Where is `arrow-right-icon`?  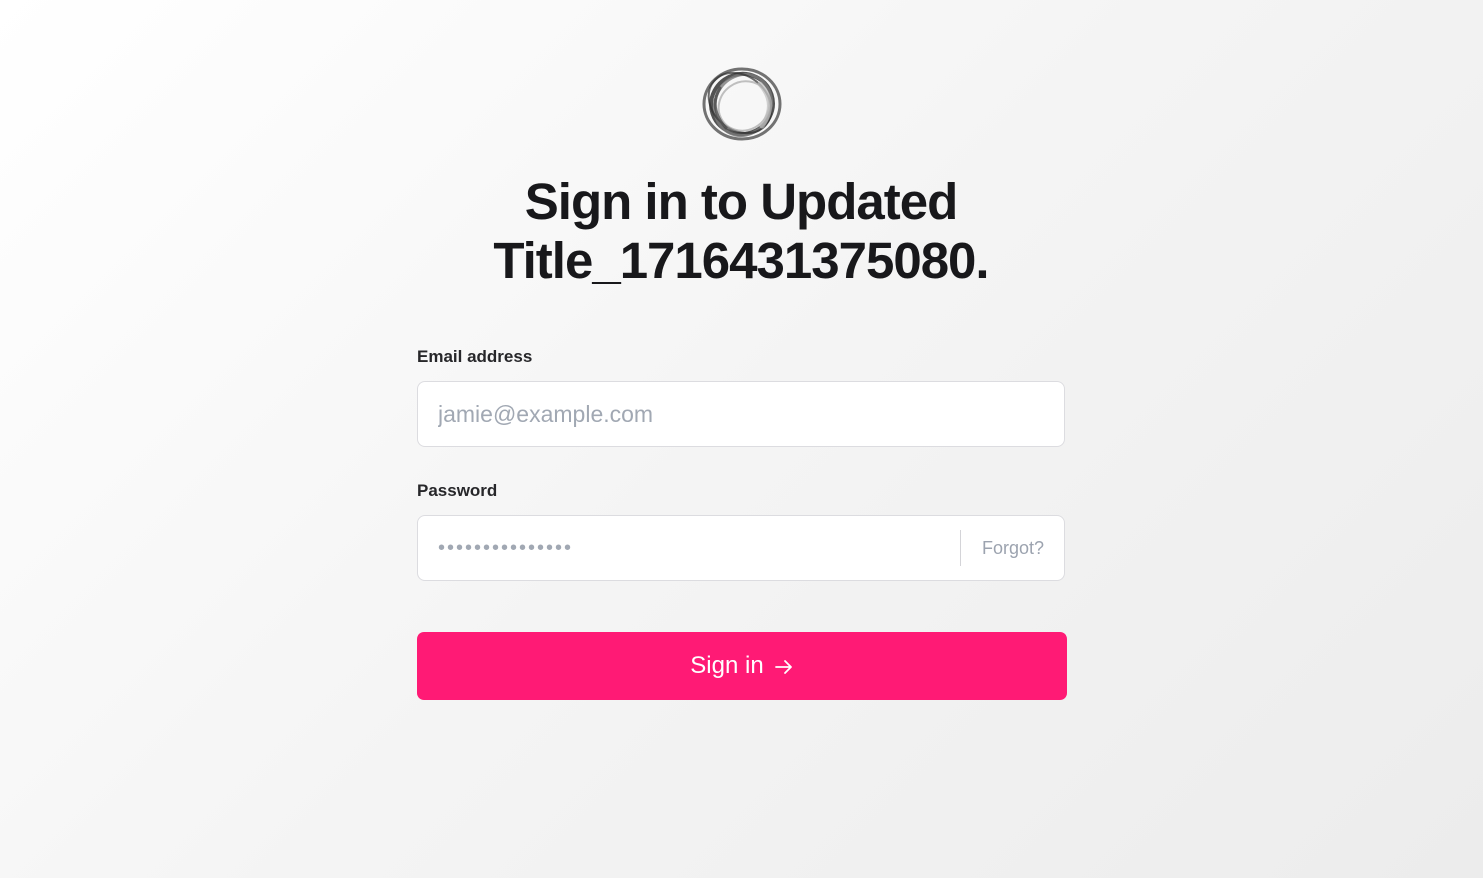 arrow-right-icon is located at coordinates (784, 666).